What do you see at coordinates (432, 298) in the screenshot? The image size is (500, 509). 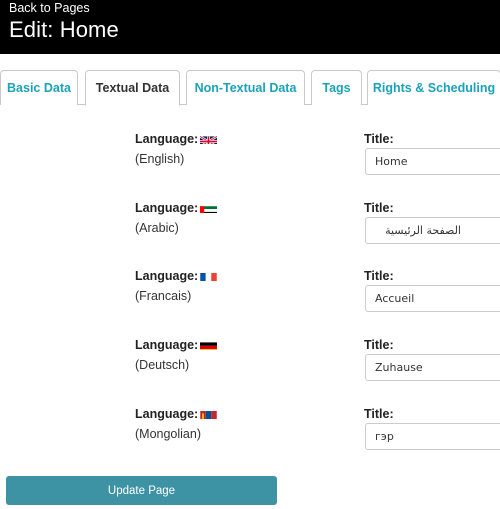 I see `title-input-francais` at bounding box center [432, 298].